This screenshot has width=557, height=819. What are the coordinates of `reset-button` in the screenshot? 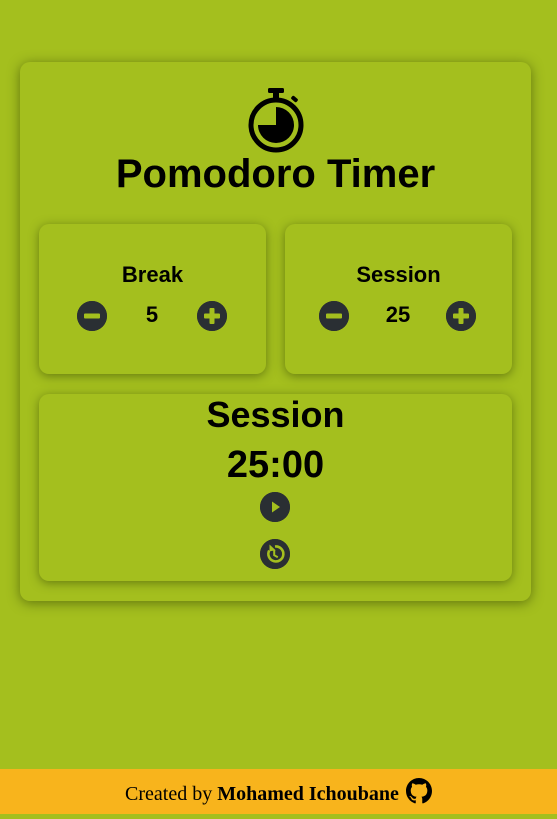 It's located at (275, 554).